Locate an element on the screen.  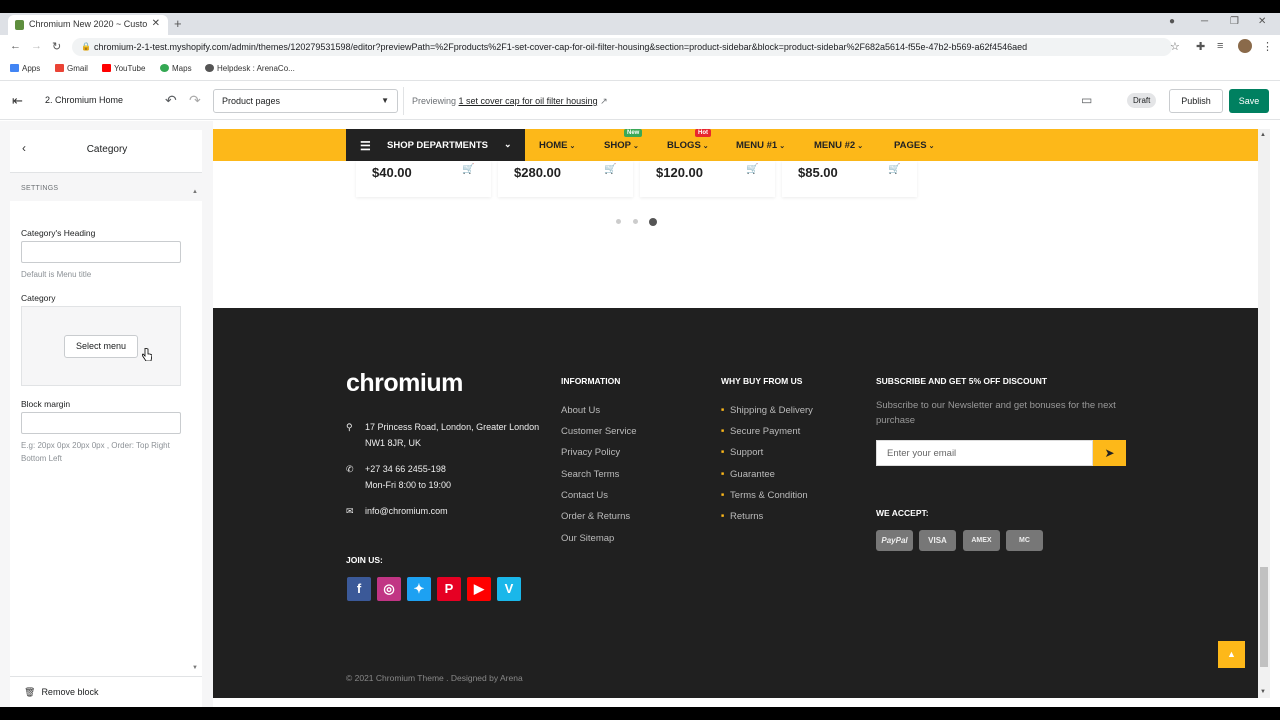
footer-link: Shipping & Delivery is located at coordinates (767, 410).